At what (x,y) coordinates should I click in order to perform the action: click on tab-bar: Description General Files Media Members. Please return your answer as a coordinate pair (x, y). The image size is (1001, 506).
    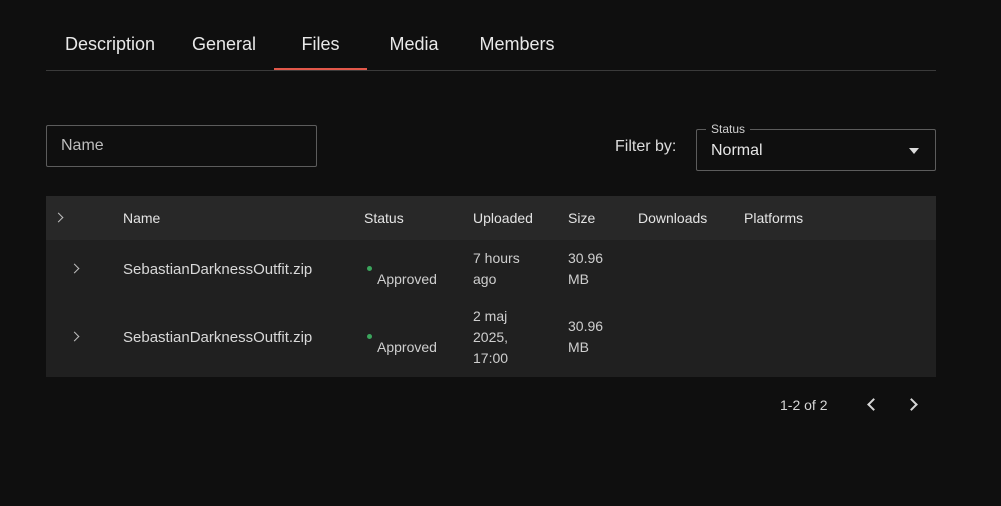
    Looking at the image, I should click on (491, 45).